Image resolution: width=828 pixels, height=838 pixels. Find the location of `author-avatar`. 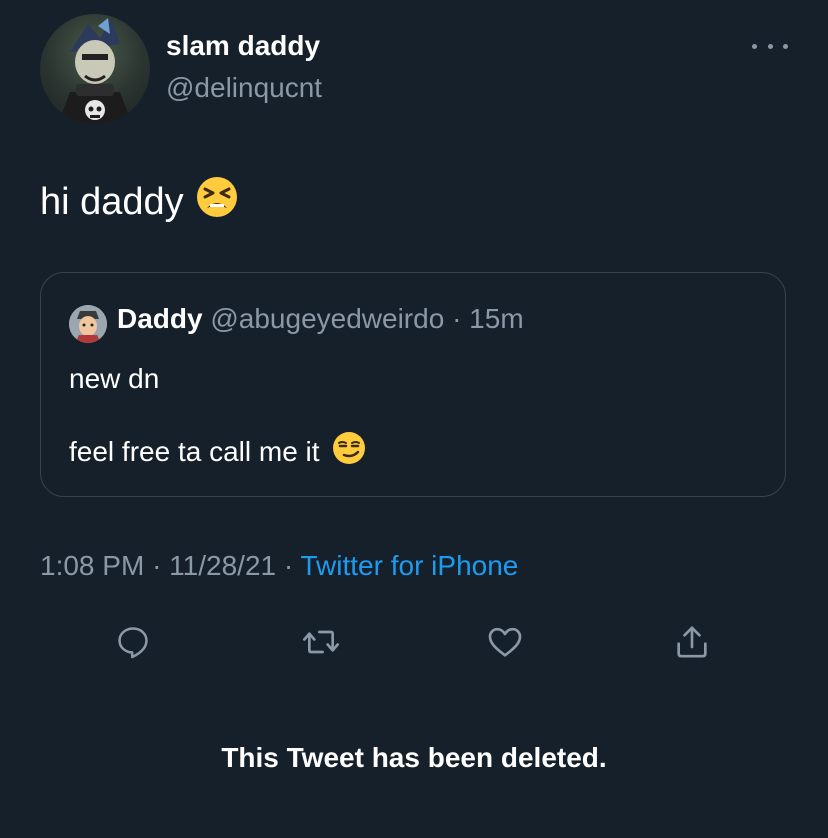

author-avatar is located at coordinates (95, 69).